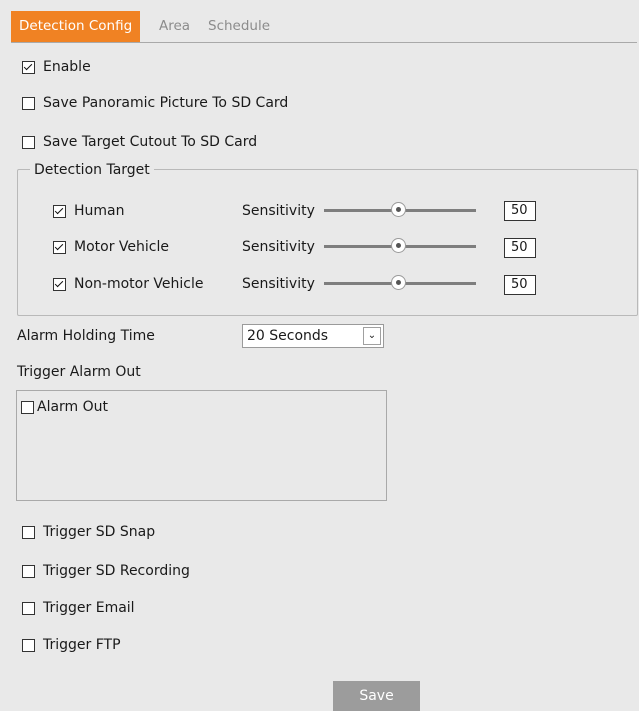 This screenshot has width=639, height=711. What do you see at coordinates (520, 285) in the screenshot?
I see `sensitivity-value-non-motor-vehicle: 50` at bounding box center [520, 285].